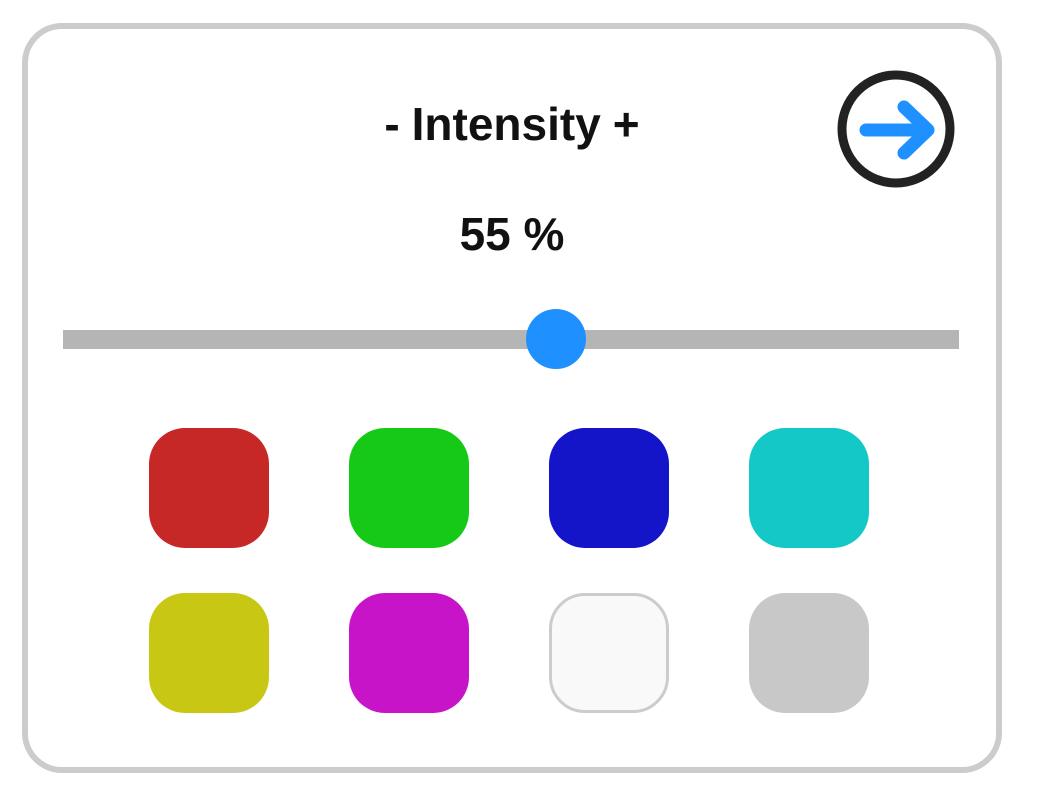 This screenshot has width=1045, height=788. I want to click on color-swatch-blue, so click(609, 488).